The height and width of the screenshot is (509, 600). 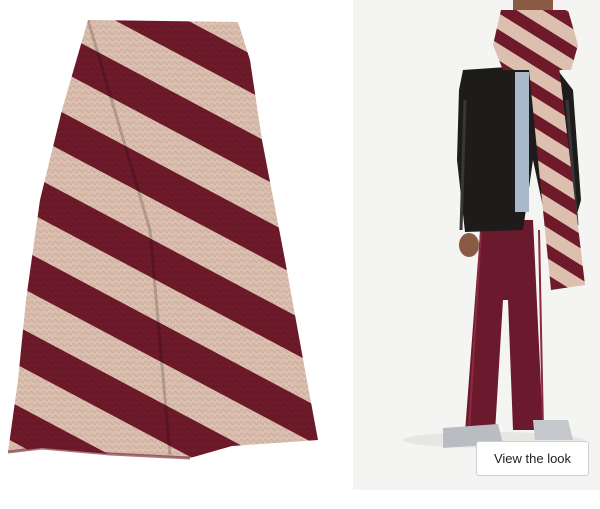 I want to click on view-the-look-button: View the look, so click(x=532, y=458).